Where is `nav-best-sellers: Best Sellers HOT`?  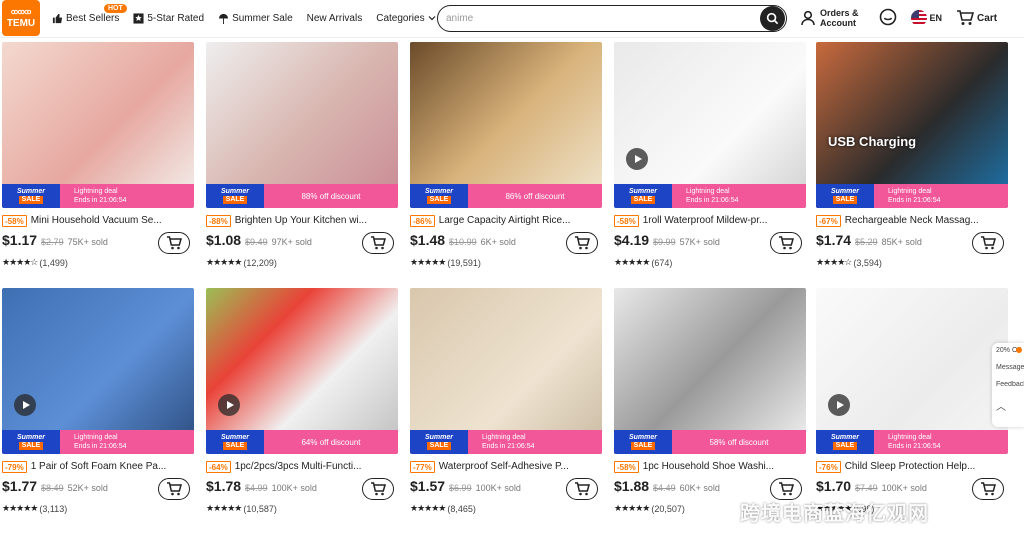
nav-best-sellers: Best Sellers HOT is located at coordinates (89, 13).